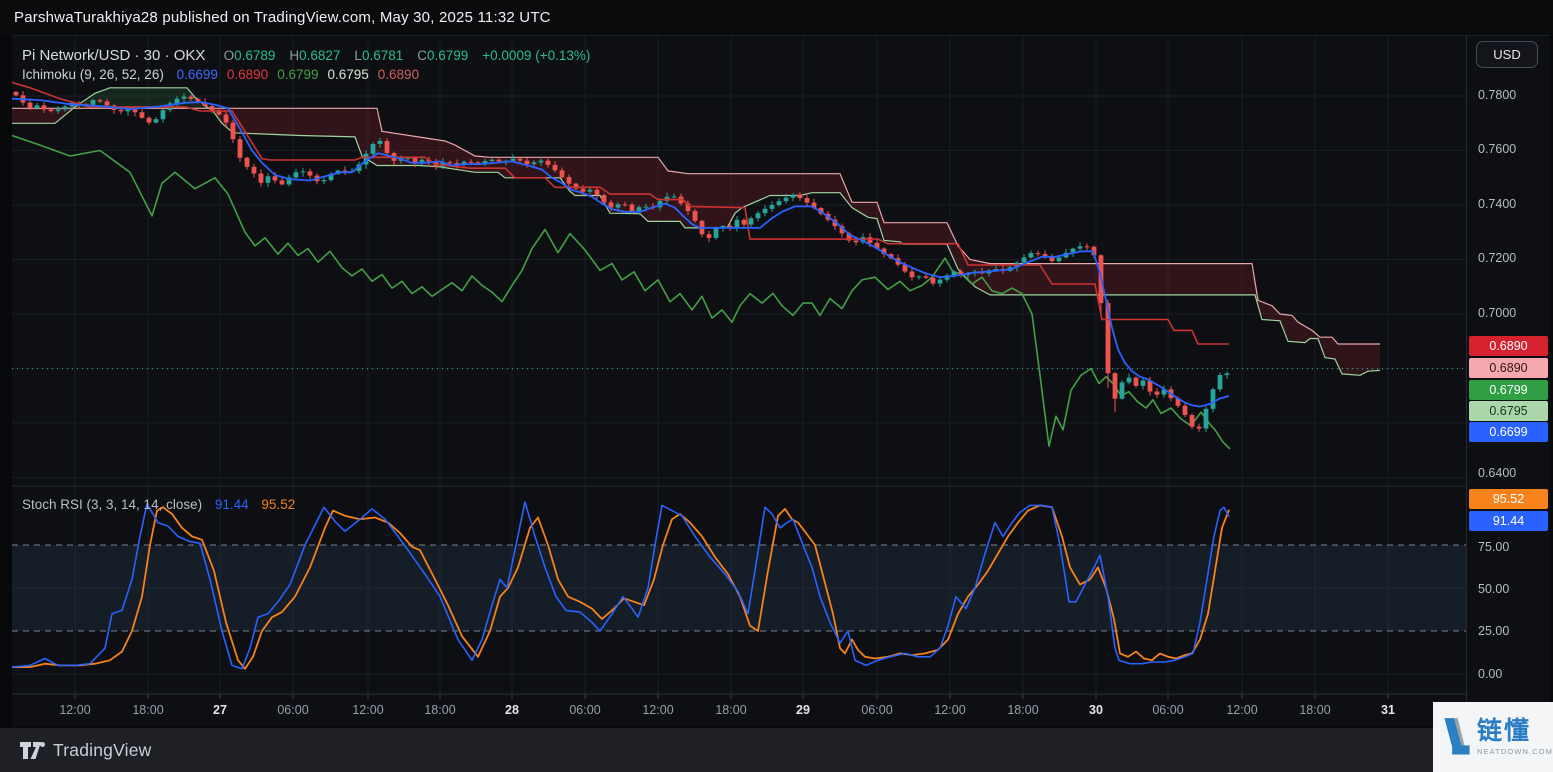 Image resolution: width=1553 pixels, height=772 pixels. Describe the element at coordinates (422, 55) in the screenshot. I see `ohlc-letter: C` at that location.